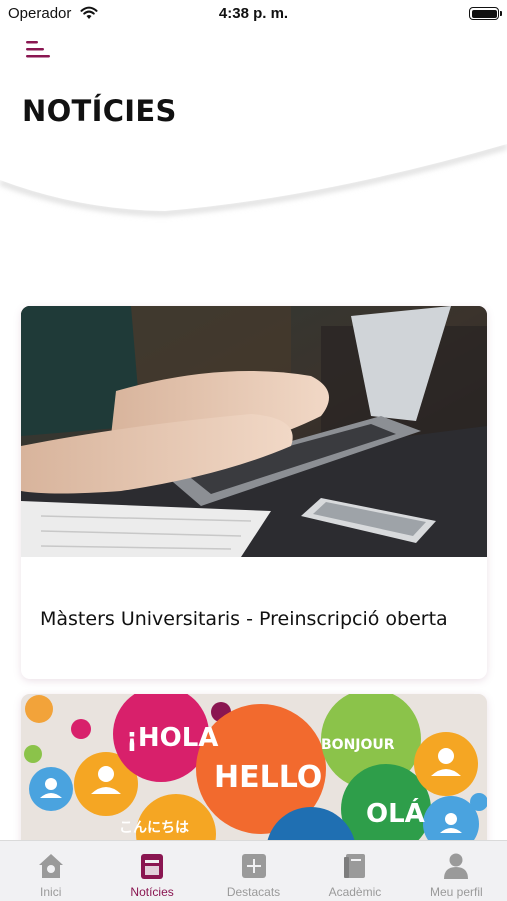  Describe the element at coordinates (456, 892) in the screenshot. I see `tab-label: Meu perfil` at that location.